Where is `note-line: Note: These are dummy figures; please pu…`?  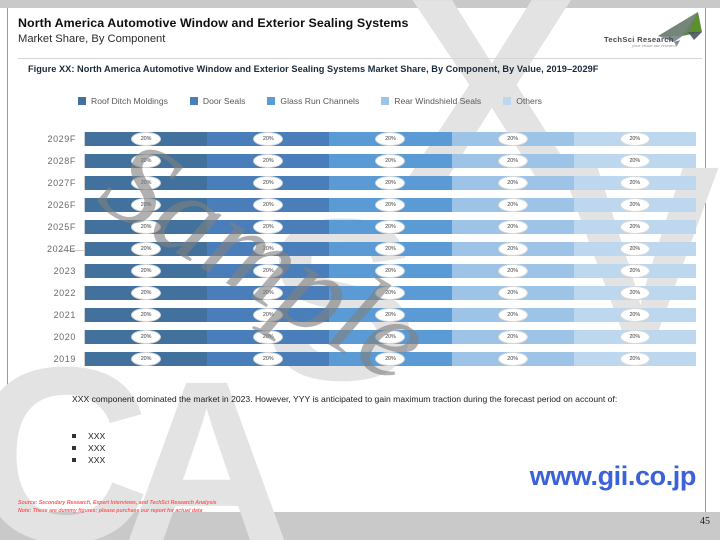
note-line: Note: These are dummy figures; please pu… is located at coordinates (110, 510).